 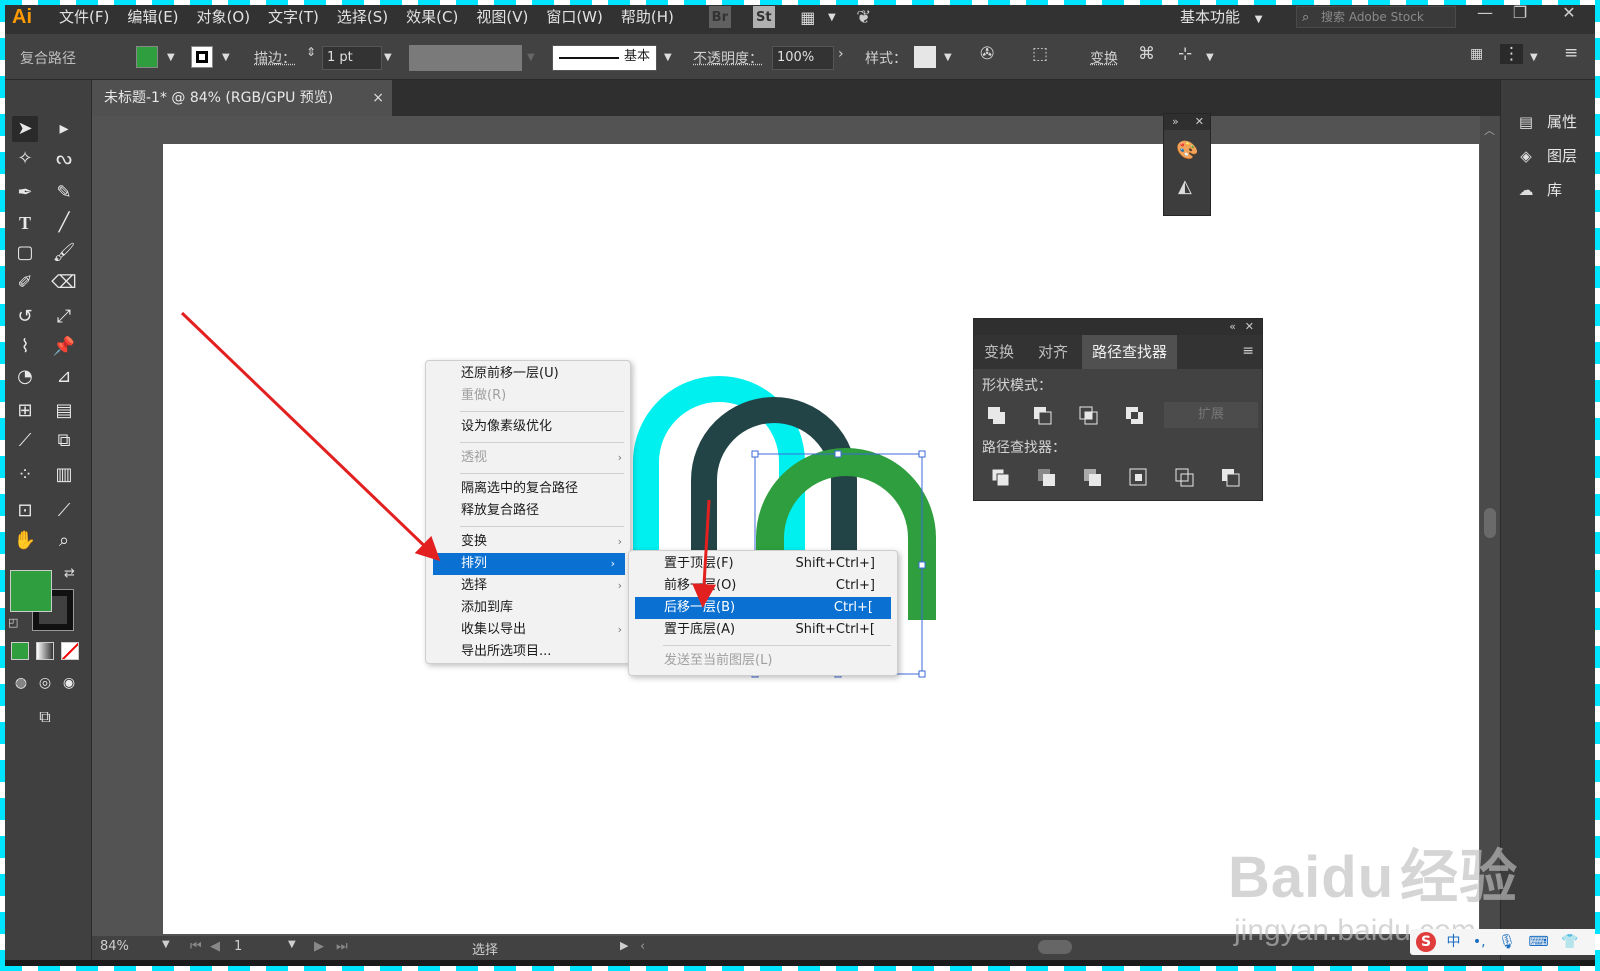 I want to click on tab-transform: 变换, so click(x=999, y=352).